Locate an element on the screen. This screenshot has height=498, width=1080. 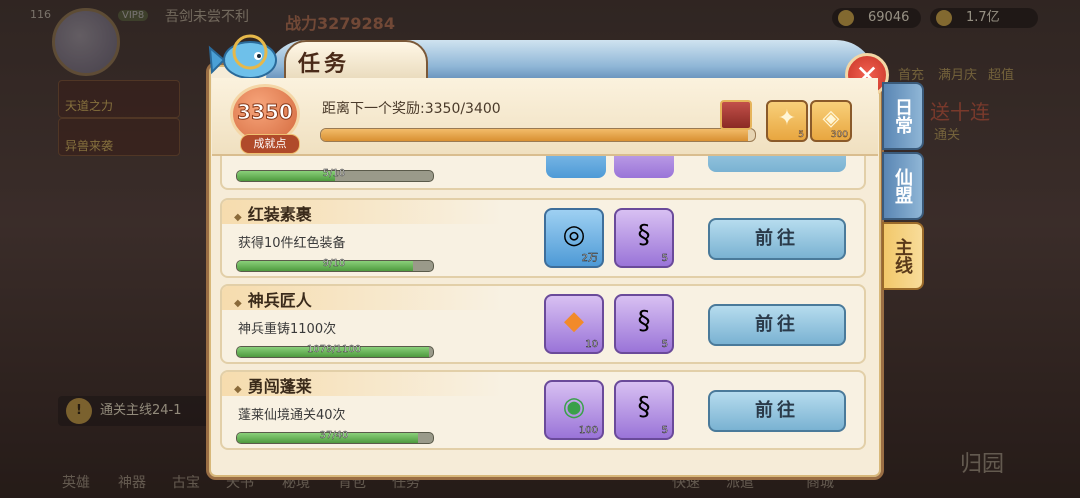
tab-alliance-label: 仙盟 is located at coordinates (902, 186).